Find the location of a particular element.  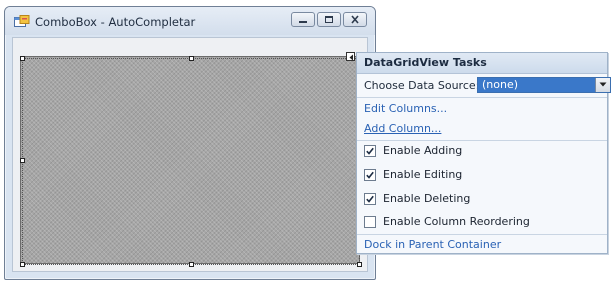

enable-deleting-label: Enable Deleting is located at coordinates (427, 198).